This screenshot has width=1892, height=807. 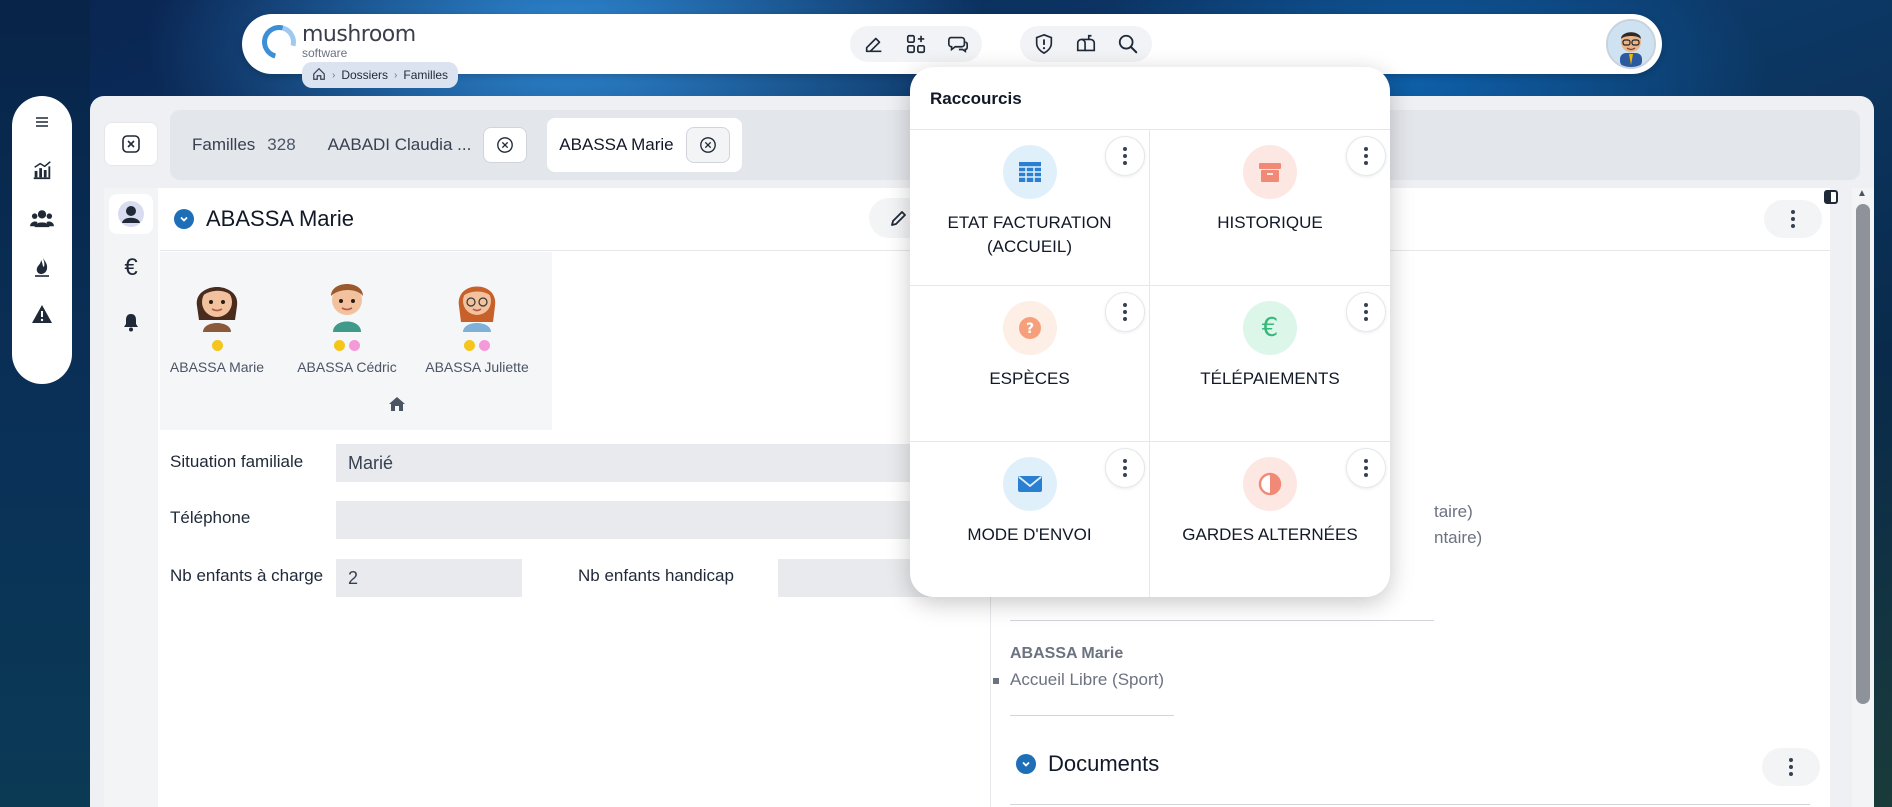 I want to click on family-title: ABASSA Marie, so click(x=280, y=218).